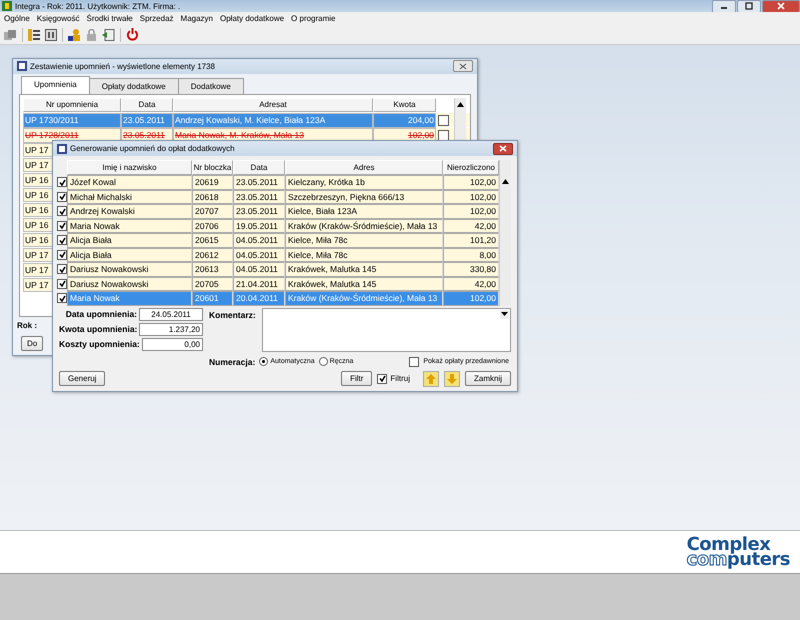 This screenshot has height=620, width=800. What do you see at coordinates (98, 329) in the screenshot?
I see `field-label: Kwota upomnienia:` at bounding box center [98, 329].